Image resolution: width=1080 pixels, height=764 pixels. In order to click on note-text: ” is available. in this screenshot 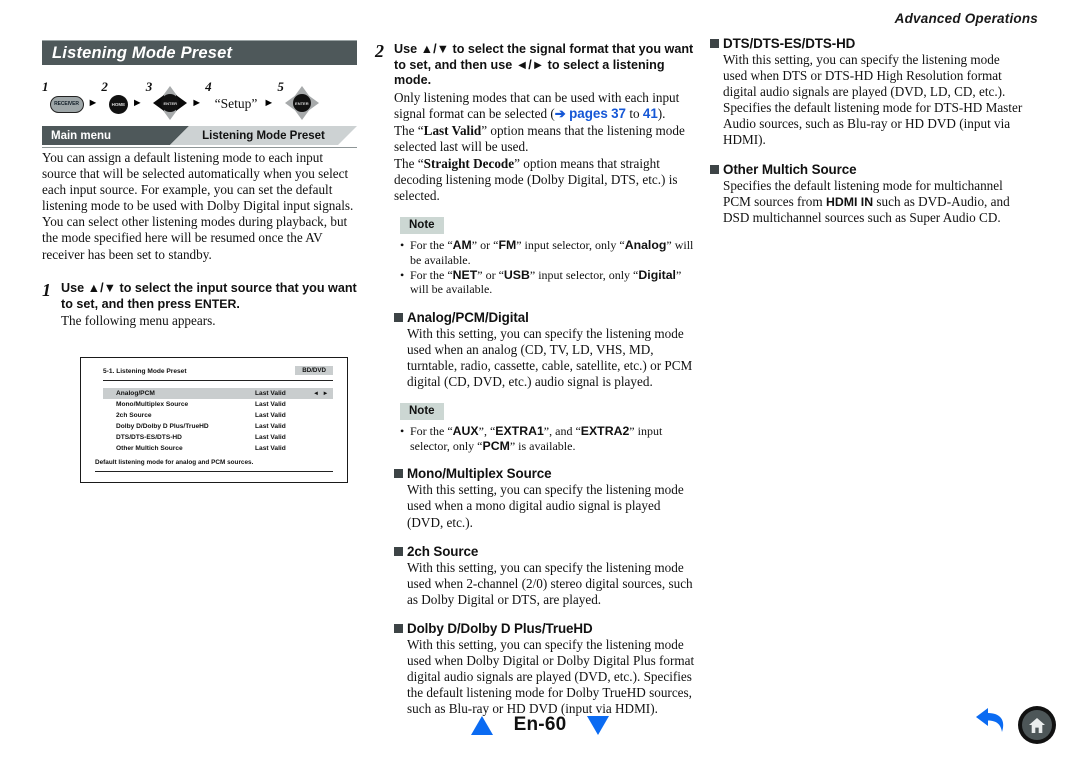, I will do `click(542, 445)`.